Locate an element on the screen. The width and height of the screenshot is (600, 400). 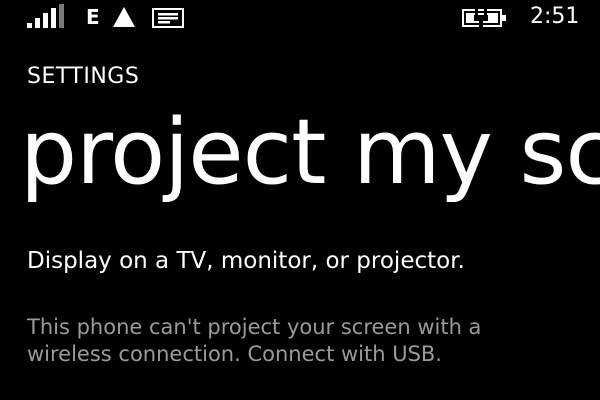
clock-time: 2:51 is located at coordinates (555, 16).